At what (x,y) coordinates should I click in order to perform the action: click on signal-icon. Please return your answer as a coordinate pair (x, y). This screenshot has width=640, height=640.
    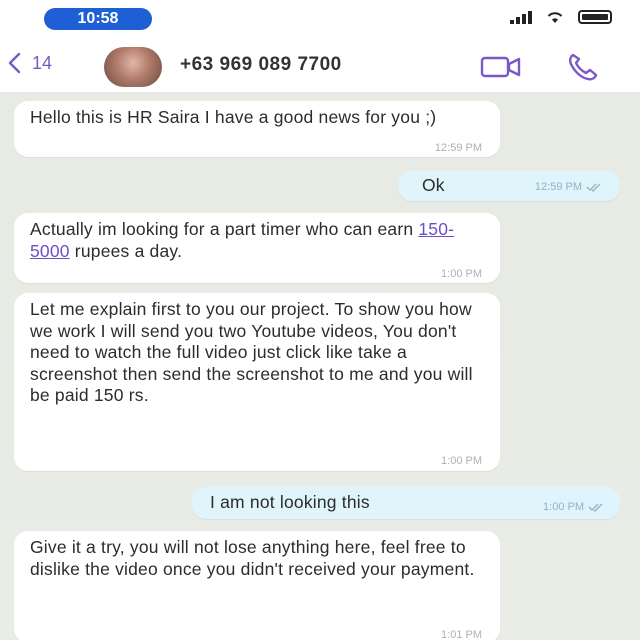
    Looking at the image, I should click on (521, 17).